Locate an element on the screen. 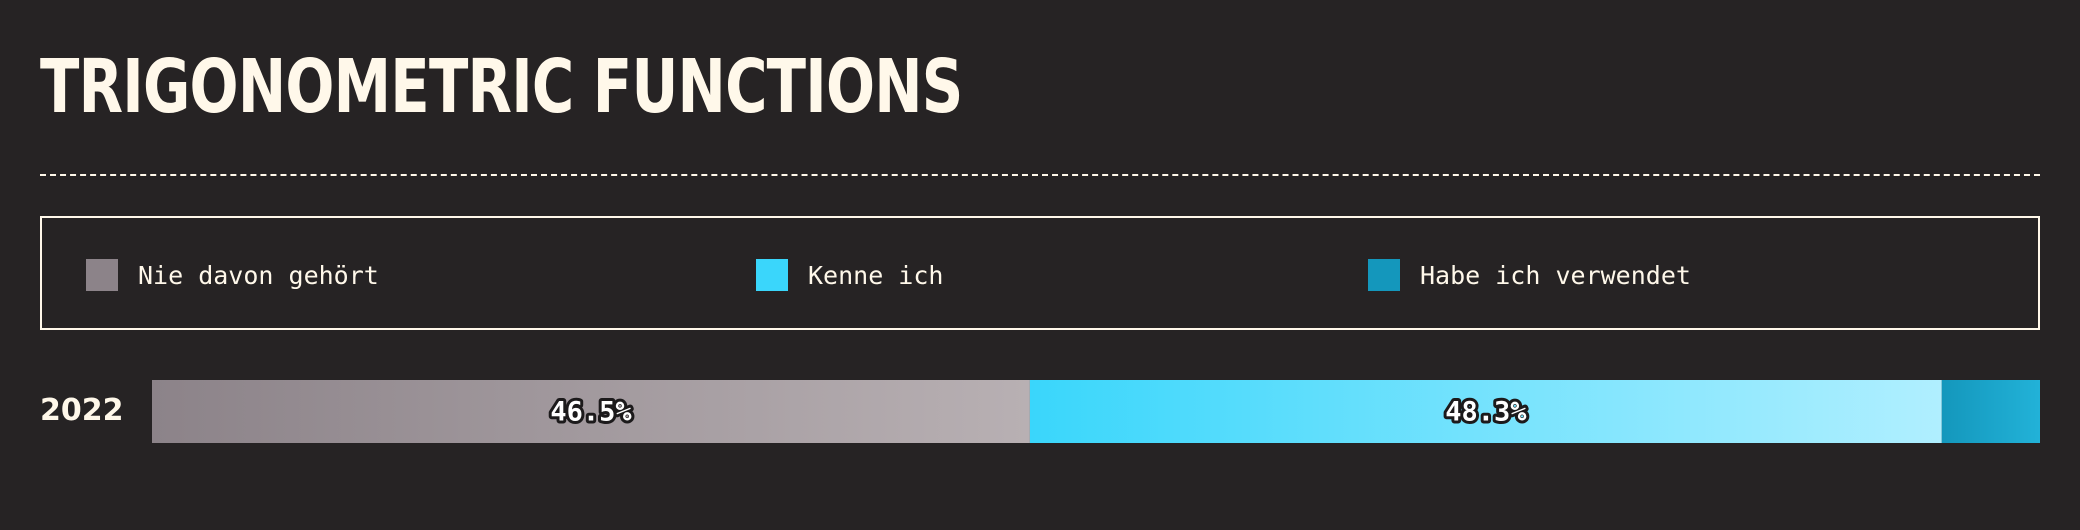 This screenshot has height=530, width=2080. data-label-nie-davon-gehoert-2022: 46.5% is located at coordinates (591, 412).